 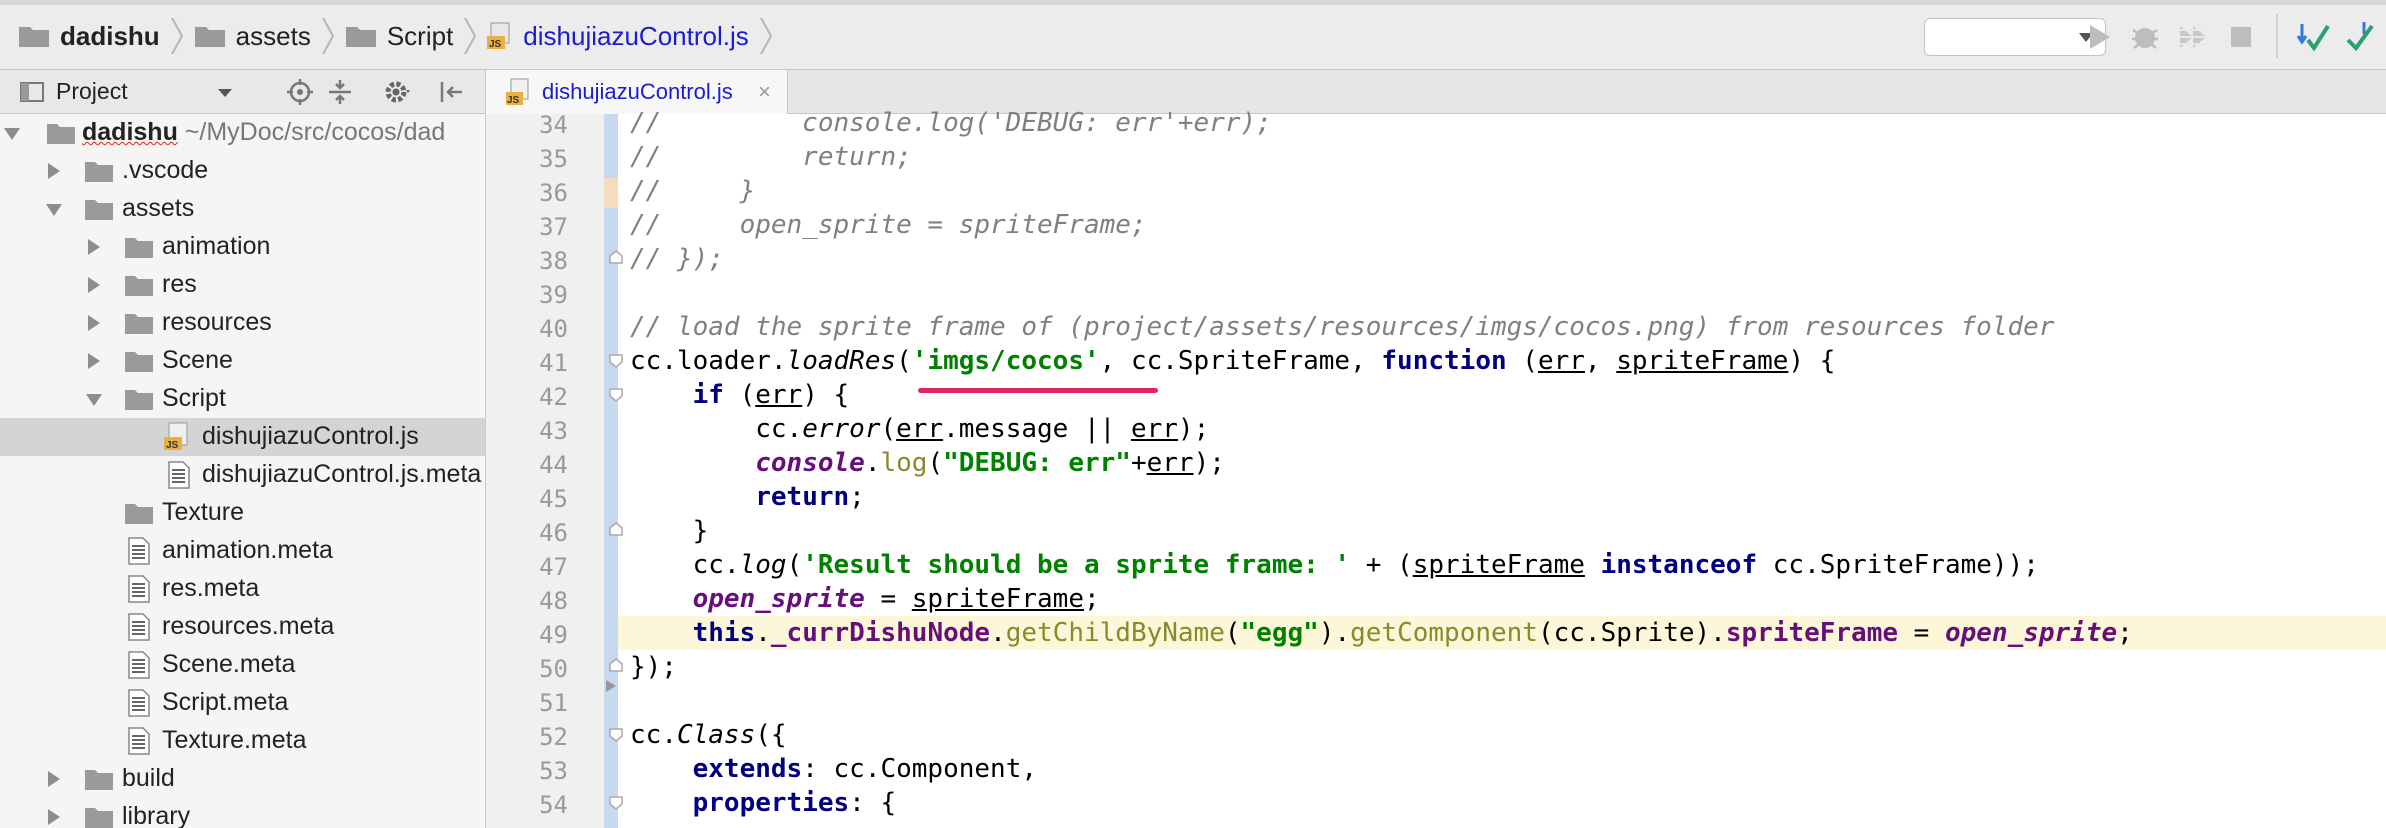 I want to click on tree-item-dishujiazu-meta: dishujiazuControl.js.meta, so click(x=242, y=475).